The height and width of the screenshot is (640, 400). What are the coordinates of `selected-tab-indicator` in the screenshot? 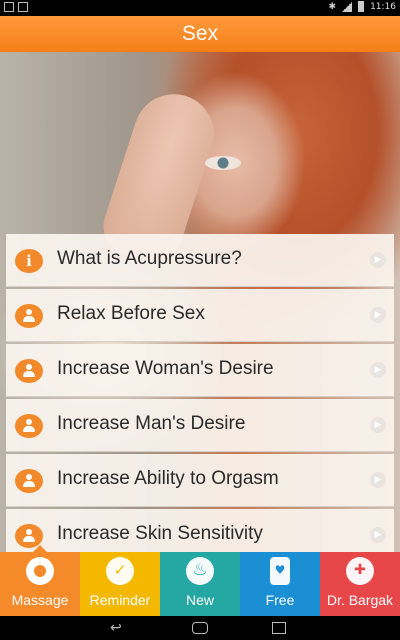 It's located at (40, 549).